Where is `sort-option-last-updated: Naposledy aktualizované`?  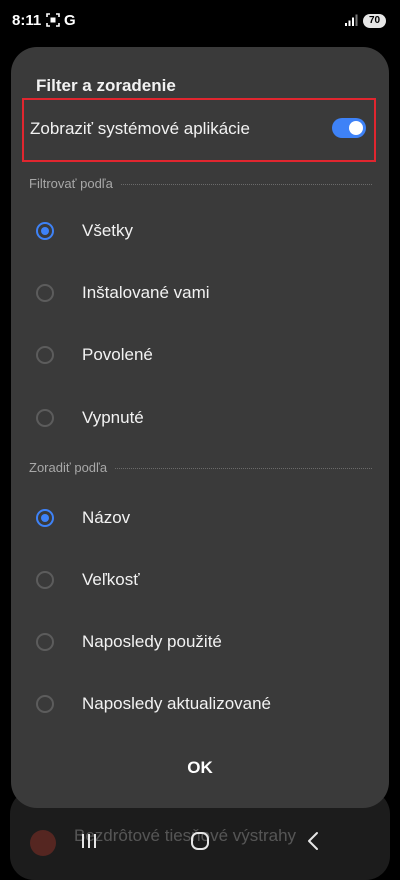 sort-option-last-updated: Naposledy aktualizované is located at coordinates (200, 704).